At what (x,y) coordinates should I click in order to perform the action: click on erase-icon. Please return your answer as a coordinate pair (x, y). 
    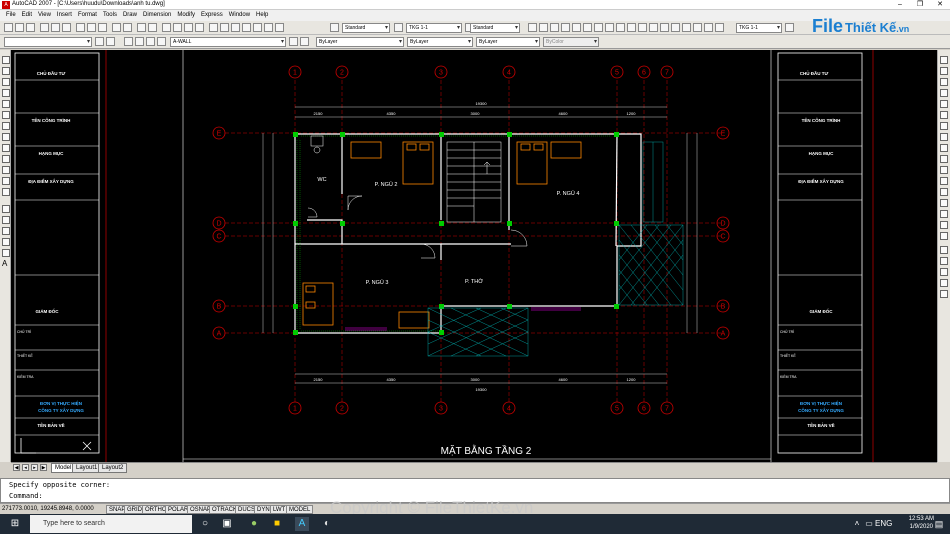
    Looking at the image, I should click on (944, 60).